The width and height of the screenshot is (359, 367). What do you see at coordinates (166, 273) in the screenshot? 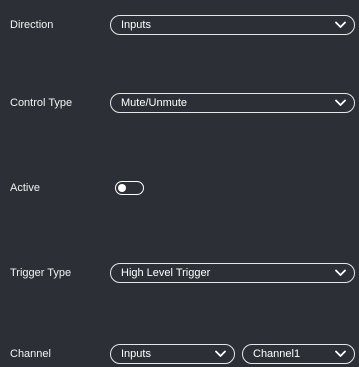
I see `trigger-type-value: High Level Trigger` at bounding box center [166, 273].